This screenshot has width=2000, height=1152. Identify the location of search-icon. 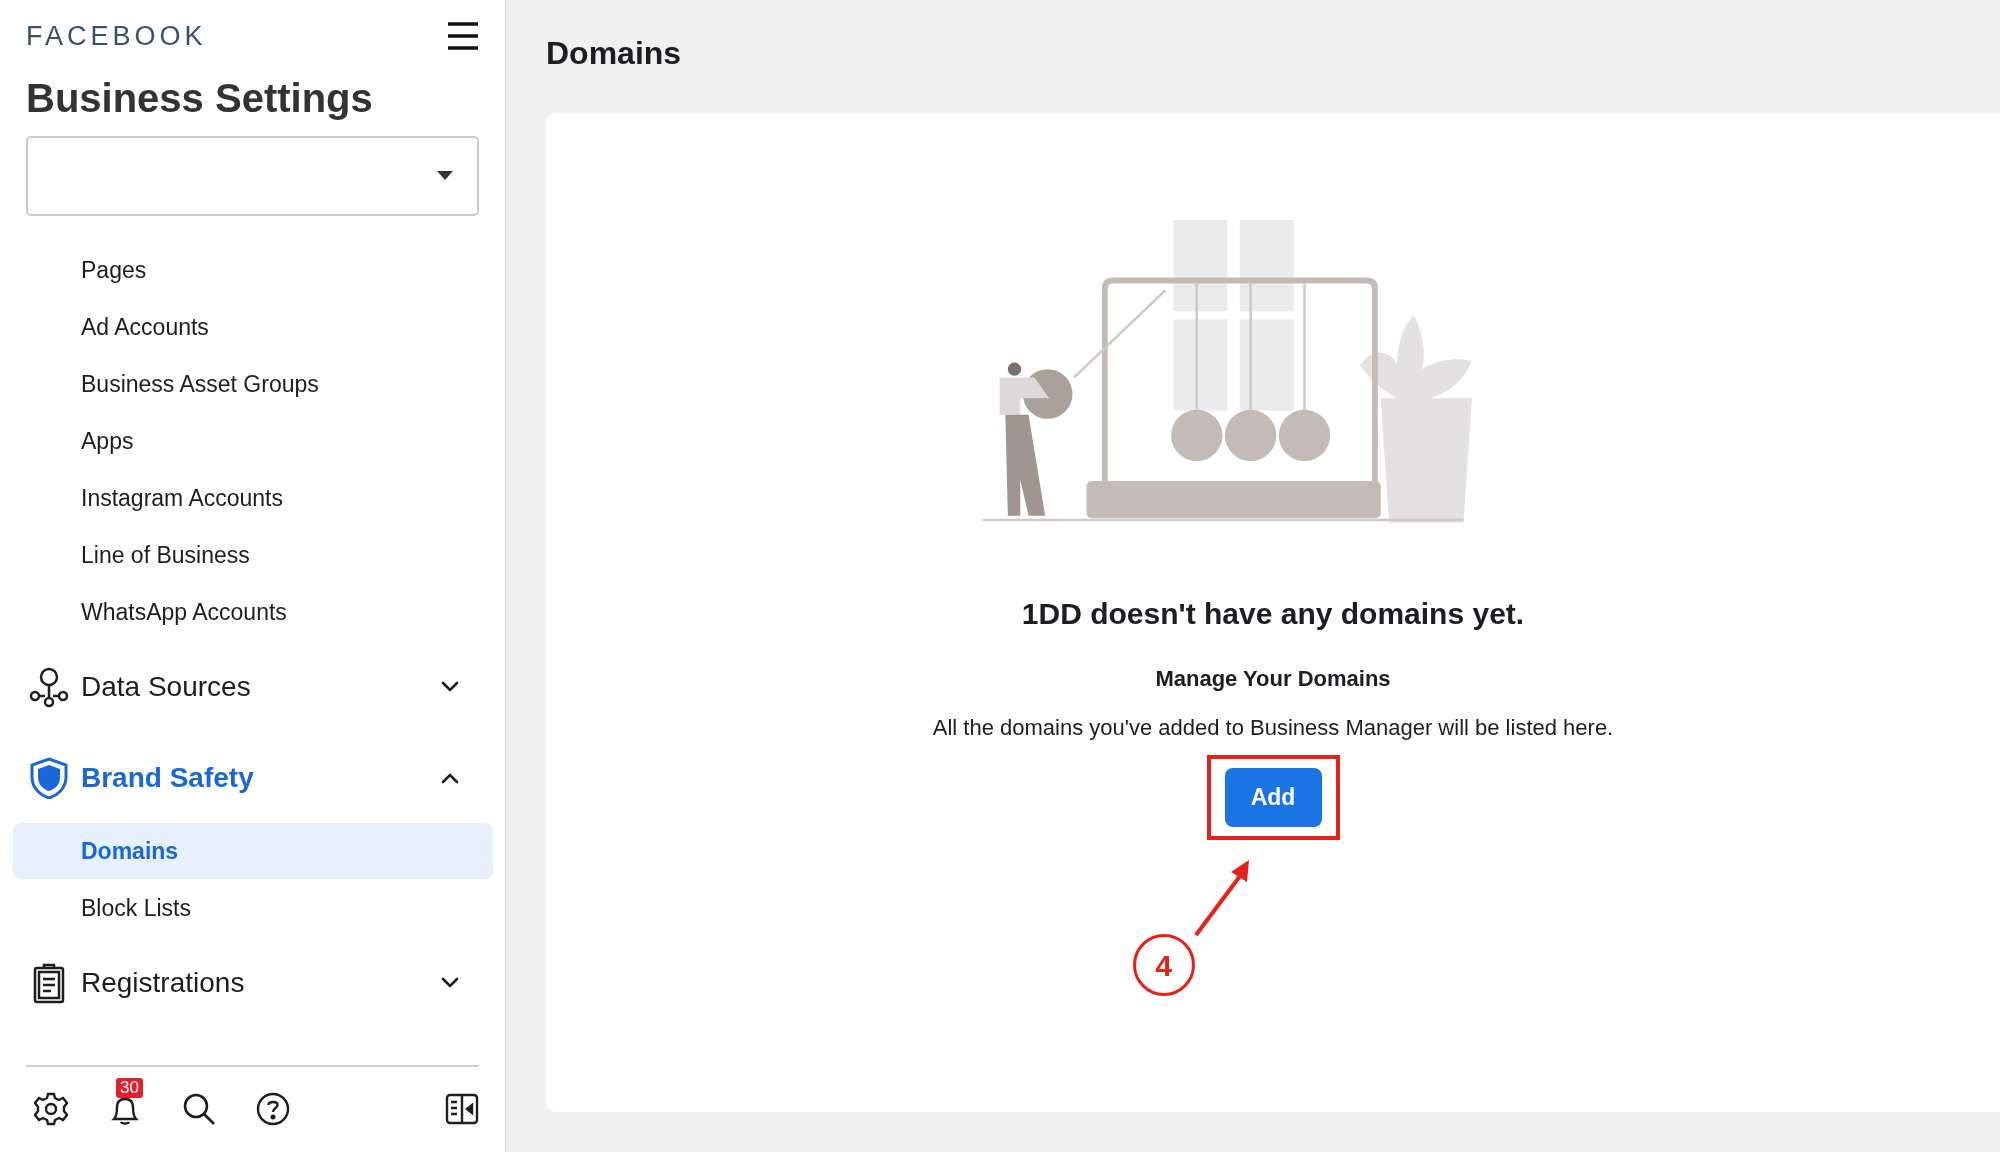
(199, 1109).